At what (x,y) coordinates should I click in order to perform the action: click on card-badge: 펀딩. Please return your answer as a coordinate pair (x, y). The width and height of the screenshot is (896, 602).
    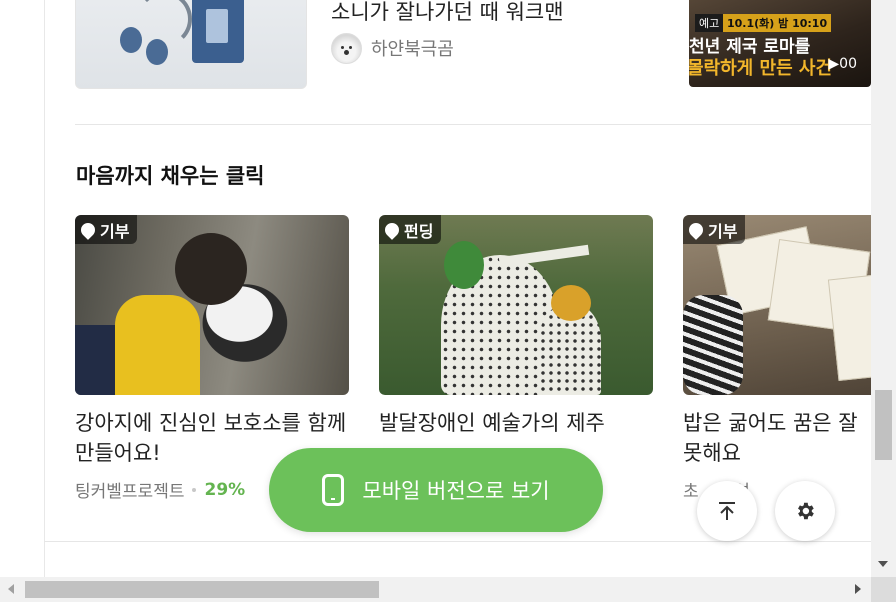
    Looking at the image, I should click on (410, 229).